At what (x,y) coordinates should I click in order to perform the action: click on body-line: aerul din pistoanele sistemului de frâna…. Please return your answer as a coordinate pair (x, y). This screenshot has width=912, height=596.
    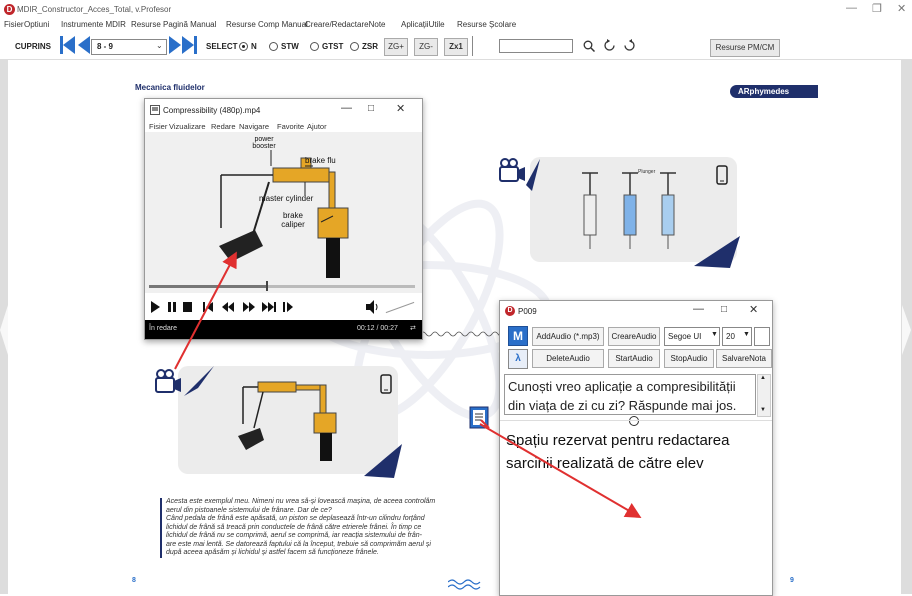
    Looking at the image, I should click on (249, 510).